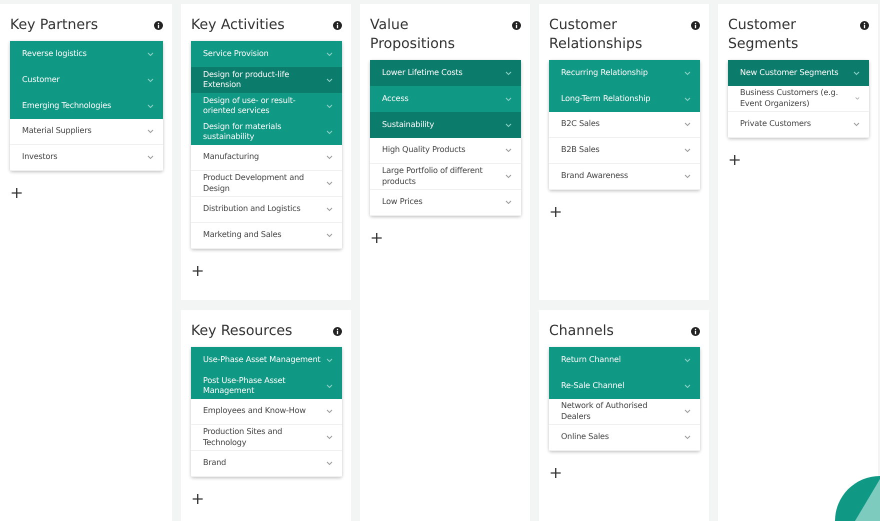 Image resolution: width=880 pixels, height=521 pixels. What do you see at coordinates (596, 35) in the screenshot?
I see `block-title: Customer Relationships` at bounding box center [596, 35].